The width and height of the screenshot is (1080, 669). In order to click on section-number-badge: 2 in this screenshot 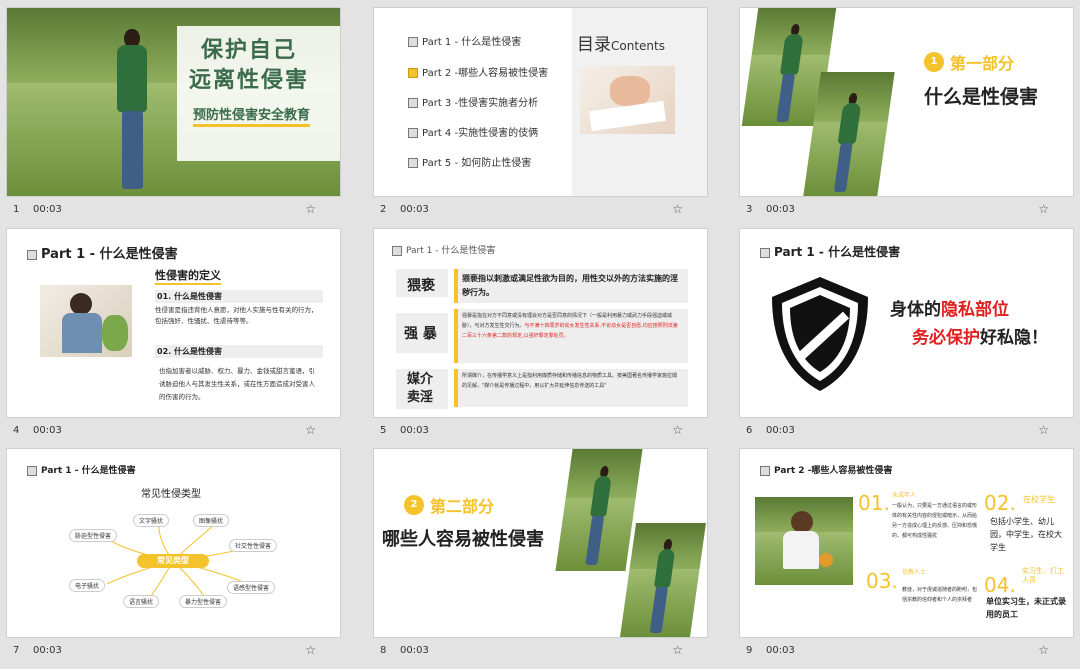, I will do `click(414, 505)`.